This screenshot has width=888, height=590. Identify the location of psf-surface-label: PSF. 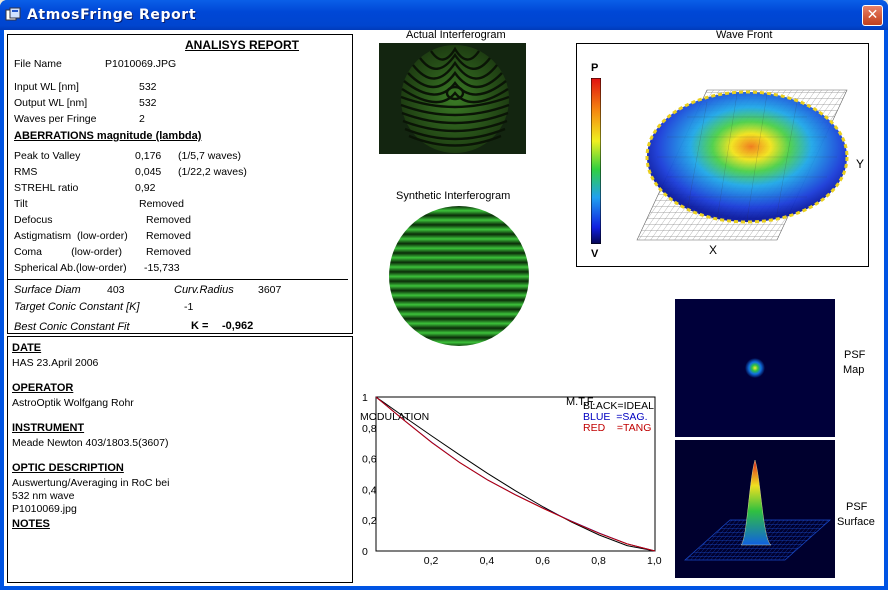
(857, 507).